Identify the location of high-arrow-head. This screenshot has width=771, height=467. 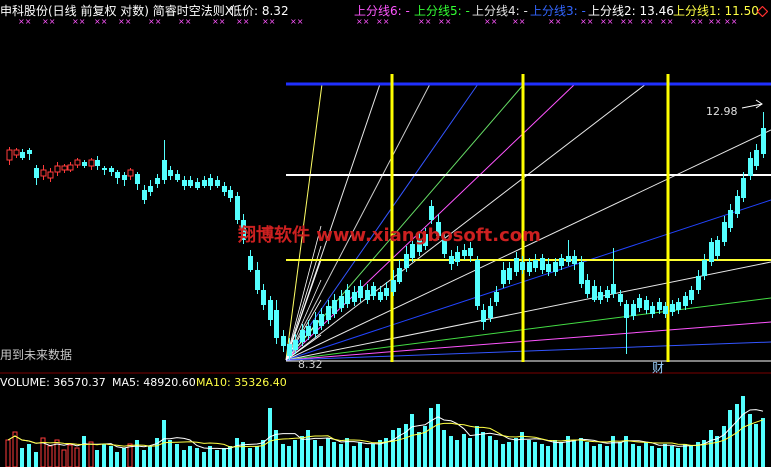
(759, 104).